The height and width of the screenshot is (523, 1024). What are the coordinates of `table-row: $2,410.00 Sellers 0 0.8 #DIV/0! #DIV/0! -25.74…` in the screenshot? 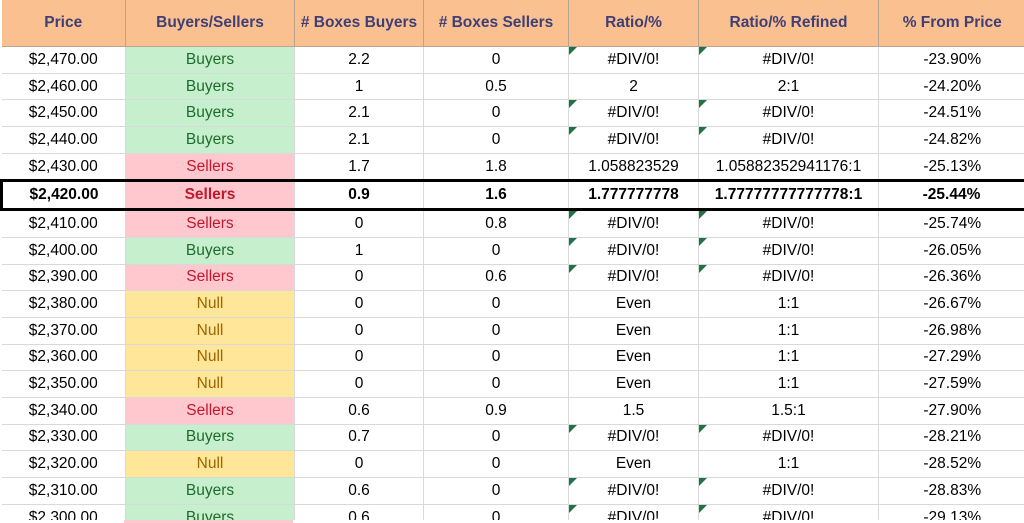 It's located at (512, 223).